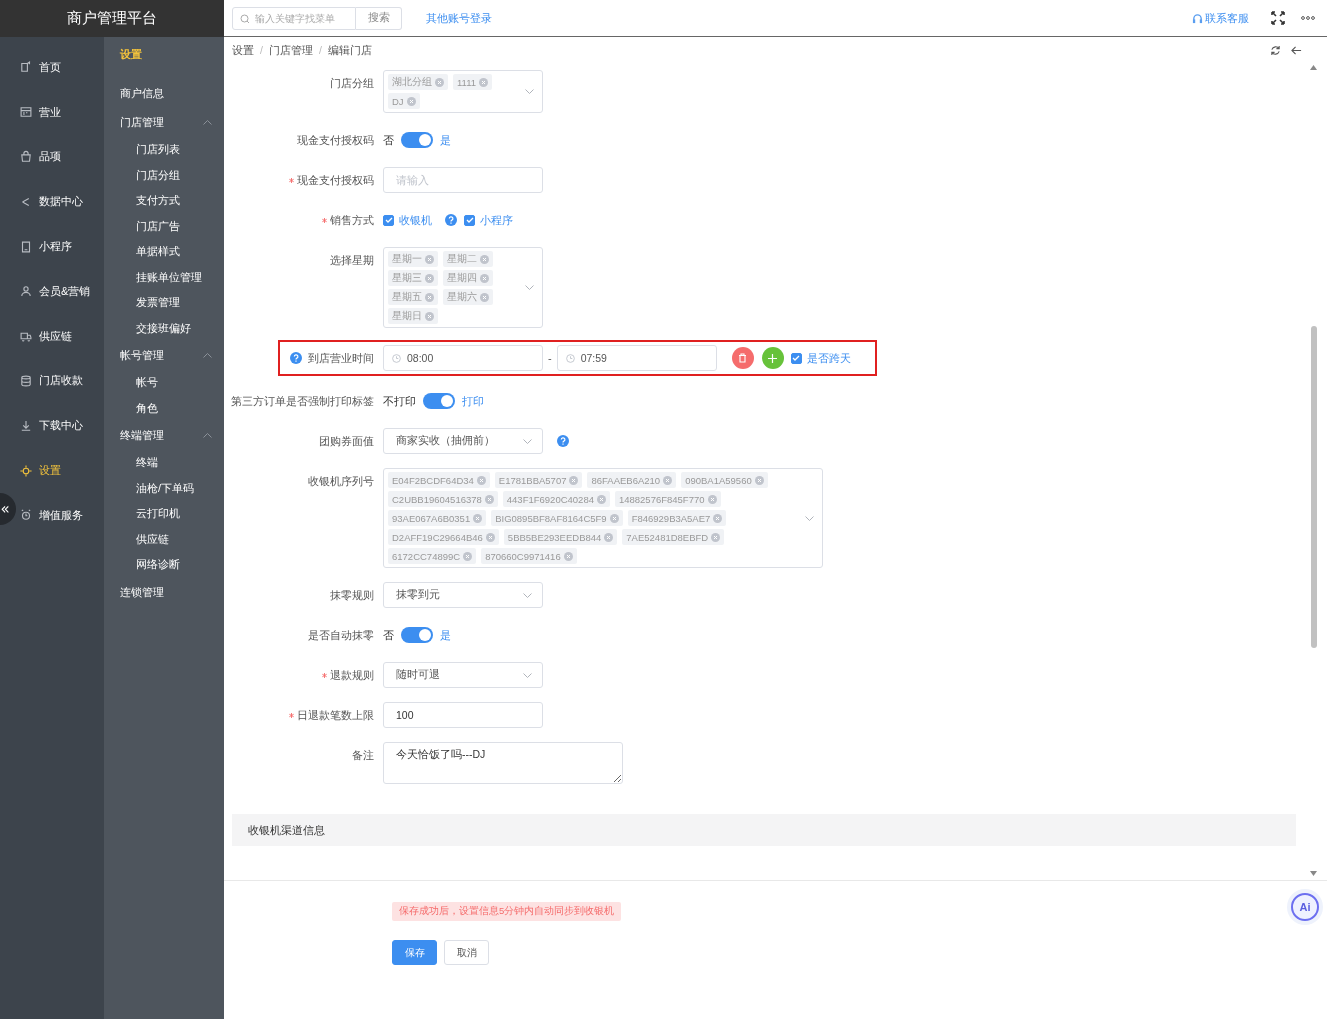 Image resolution: width=1327 pixels, height=1019 pixels. What do you see at coordinates (468, 297) in the screenshot?
I see `tag: 星期六` at bounding box center [468, 297].